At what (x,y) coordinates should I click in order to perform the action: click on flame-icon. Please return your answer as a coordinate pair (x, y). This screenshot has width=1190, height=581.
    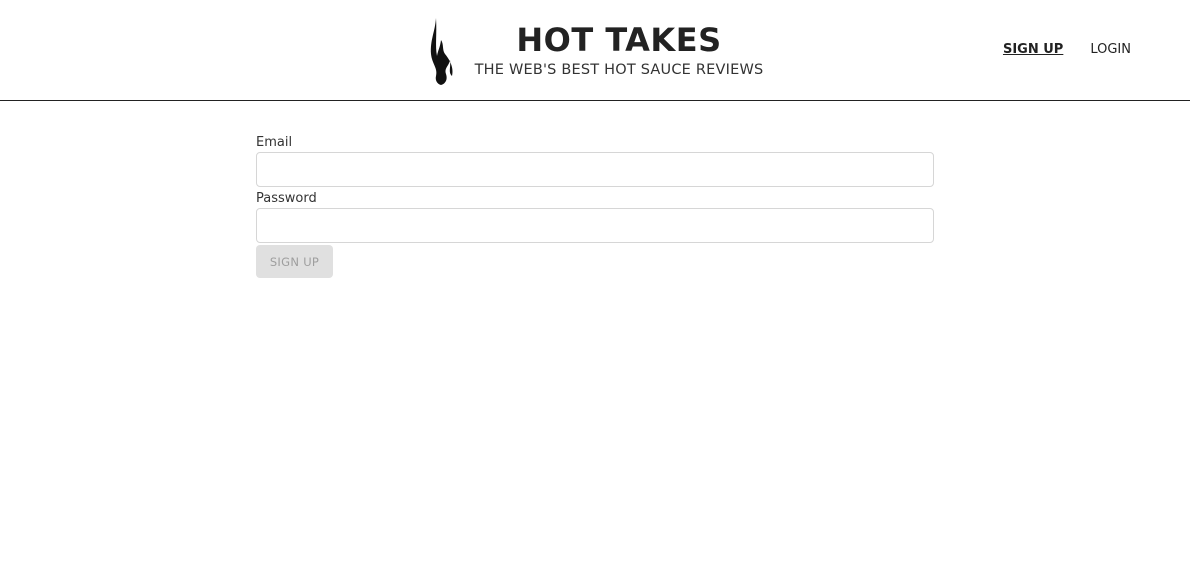
    Looking at the image, I should click on (441, 51).